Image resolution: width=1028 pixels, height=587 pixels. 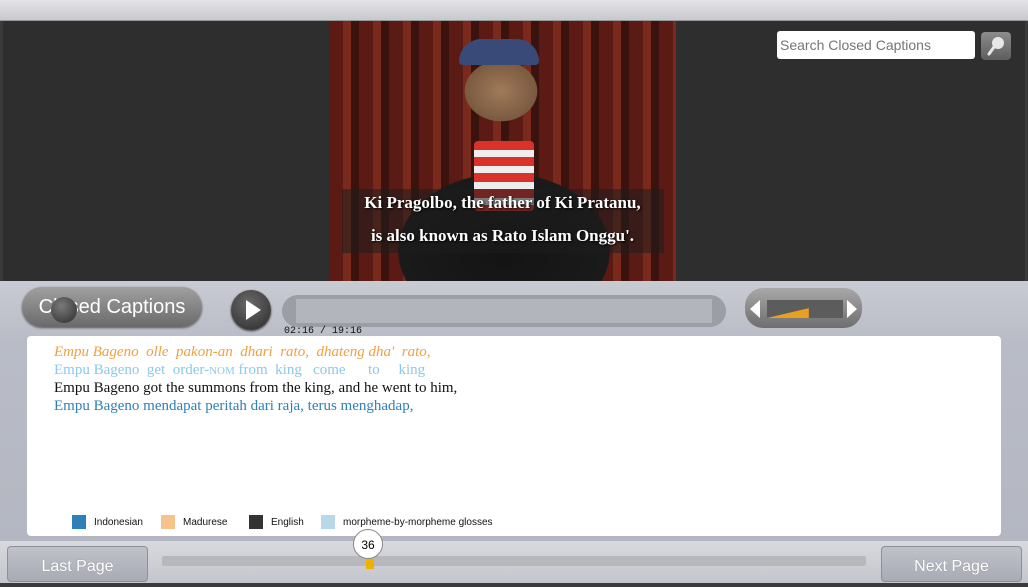 I want to click on subtitle-line-1: Ki Pragolbo, the father of Ki Pratanu,, so click(x=502, y=202).